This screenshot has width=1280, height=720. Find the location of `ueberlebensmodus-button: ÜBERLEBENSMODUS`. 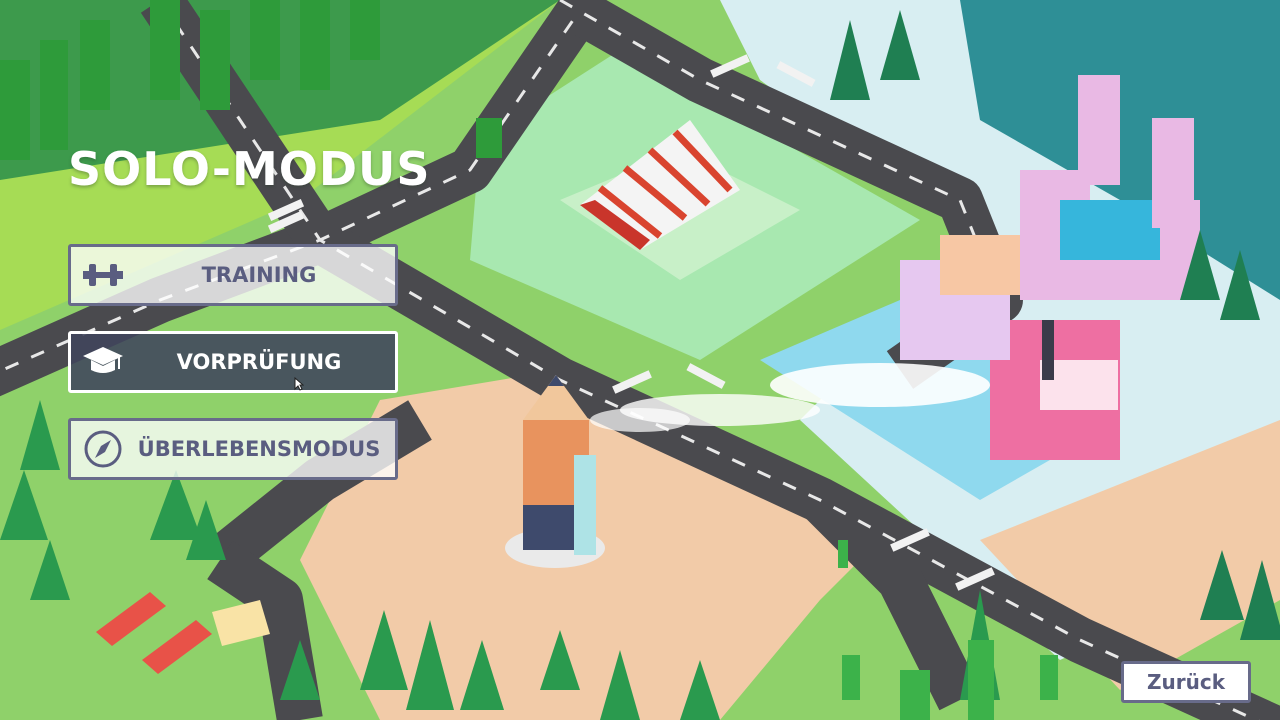

ueberlebensmodus-button: ÜBERLEBENSMODUS is located at coordinates (233, 449).